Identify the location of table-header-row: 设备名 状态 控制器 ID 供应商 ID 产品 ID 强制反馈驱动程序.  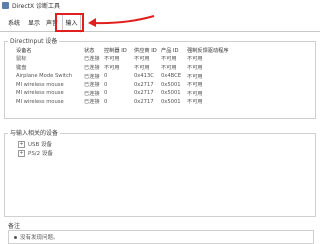
(131, 50).